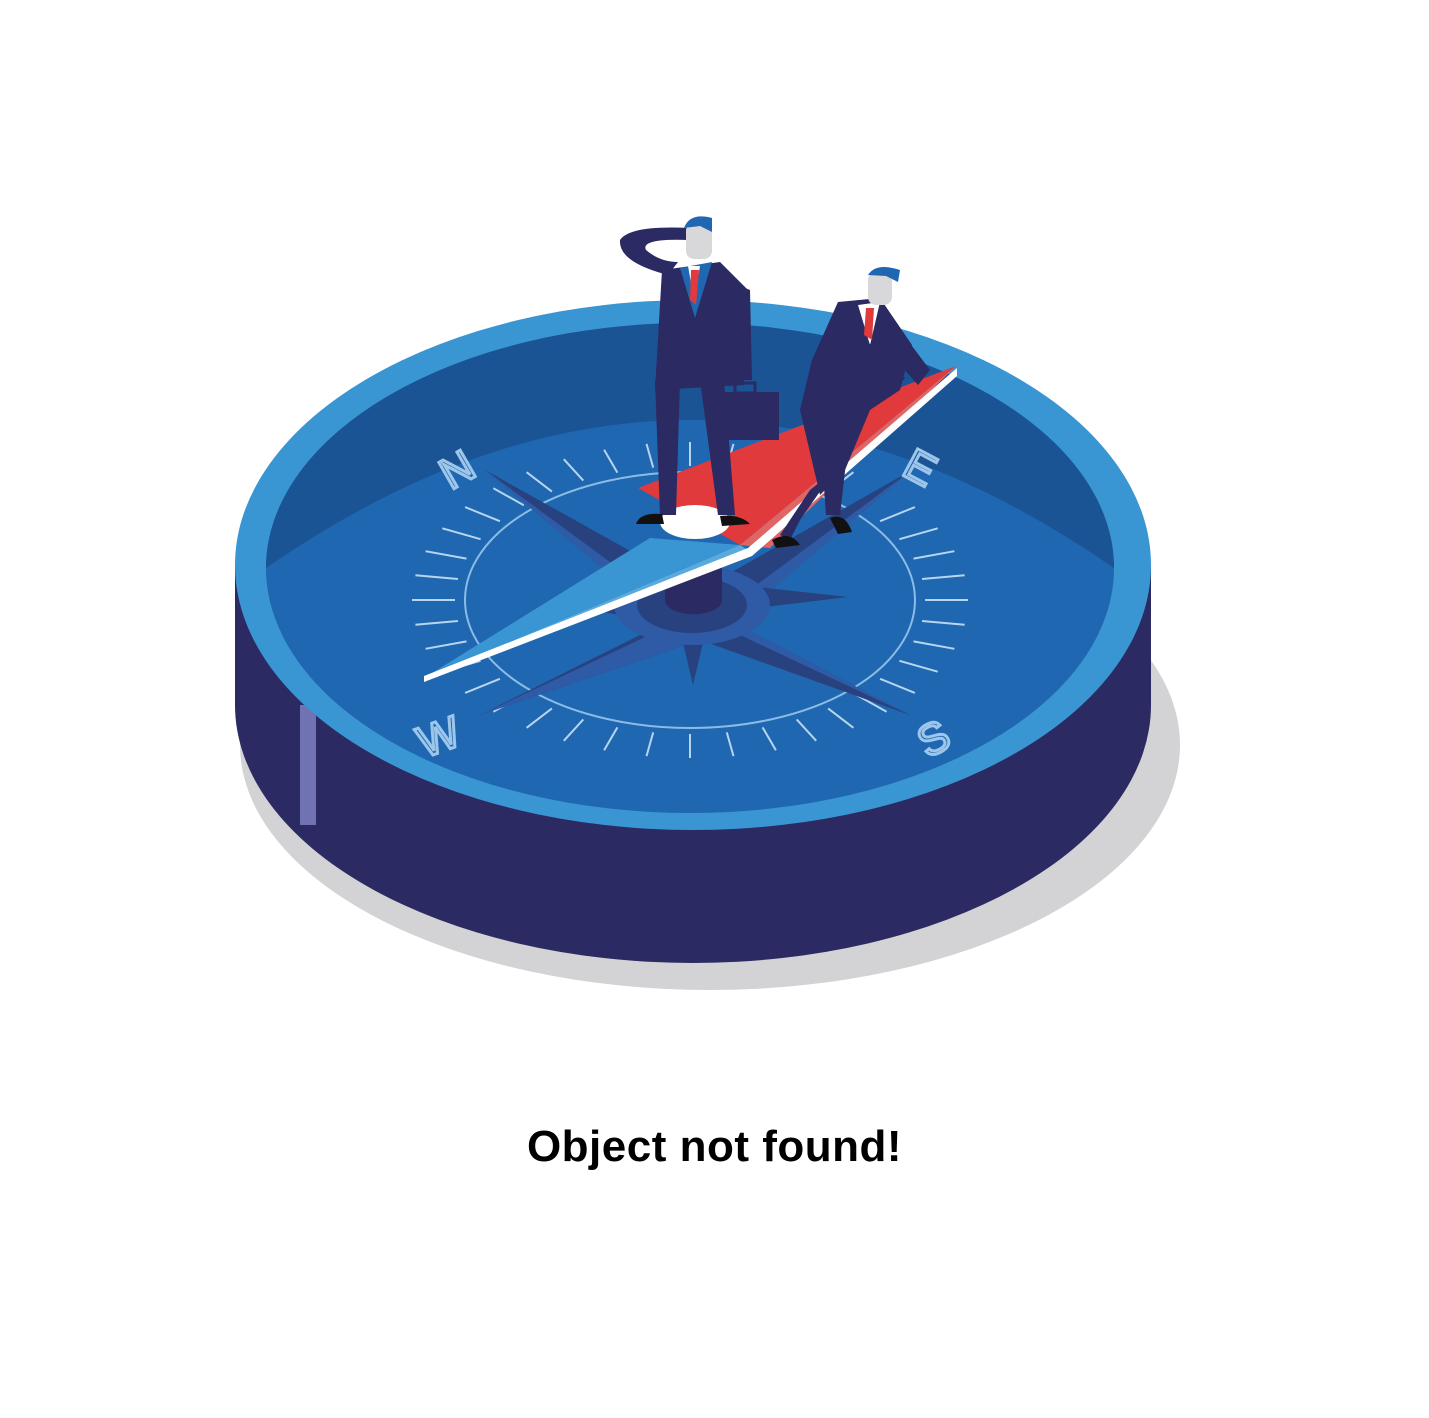 The width and height of the screenshot is (1429, 1418). What do you see at coordinates (714, 1146) in the screenshot?
I see `error-message: Object not found!` at bounding box center [714, 1146].